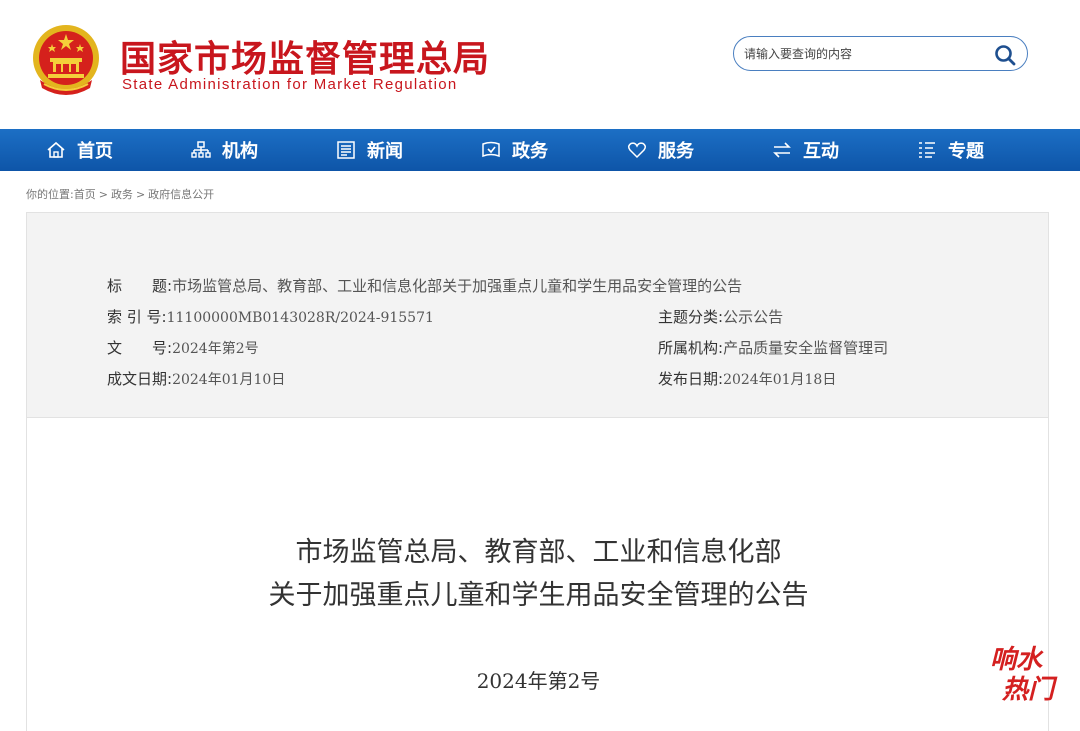 This screenshot has width=1080, height=731. I want to click on article-title-line1: 市场监管总局、教育部、工业和信息化部, so click(538, 552).